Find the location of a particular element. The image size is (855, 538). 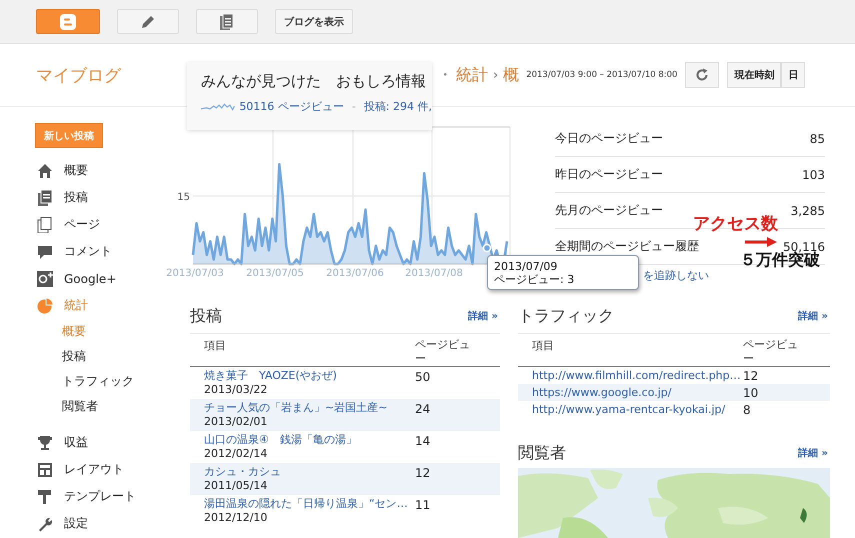

tracking-link: を追跡しない is located at coordinates (676, 275).